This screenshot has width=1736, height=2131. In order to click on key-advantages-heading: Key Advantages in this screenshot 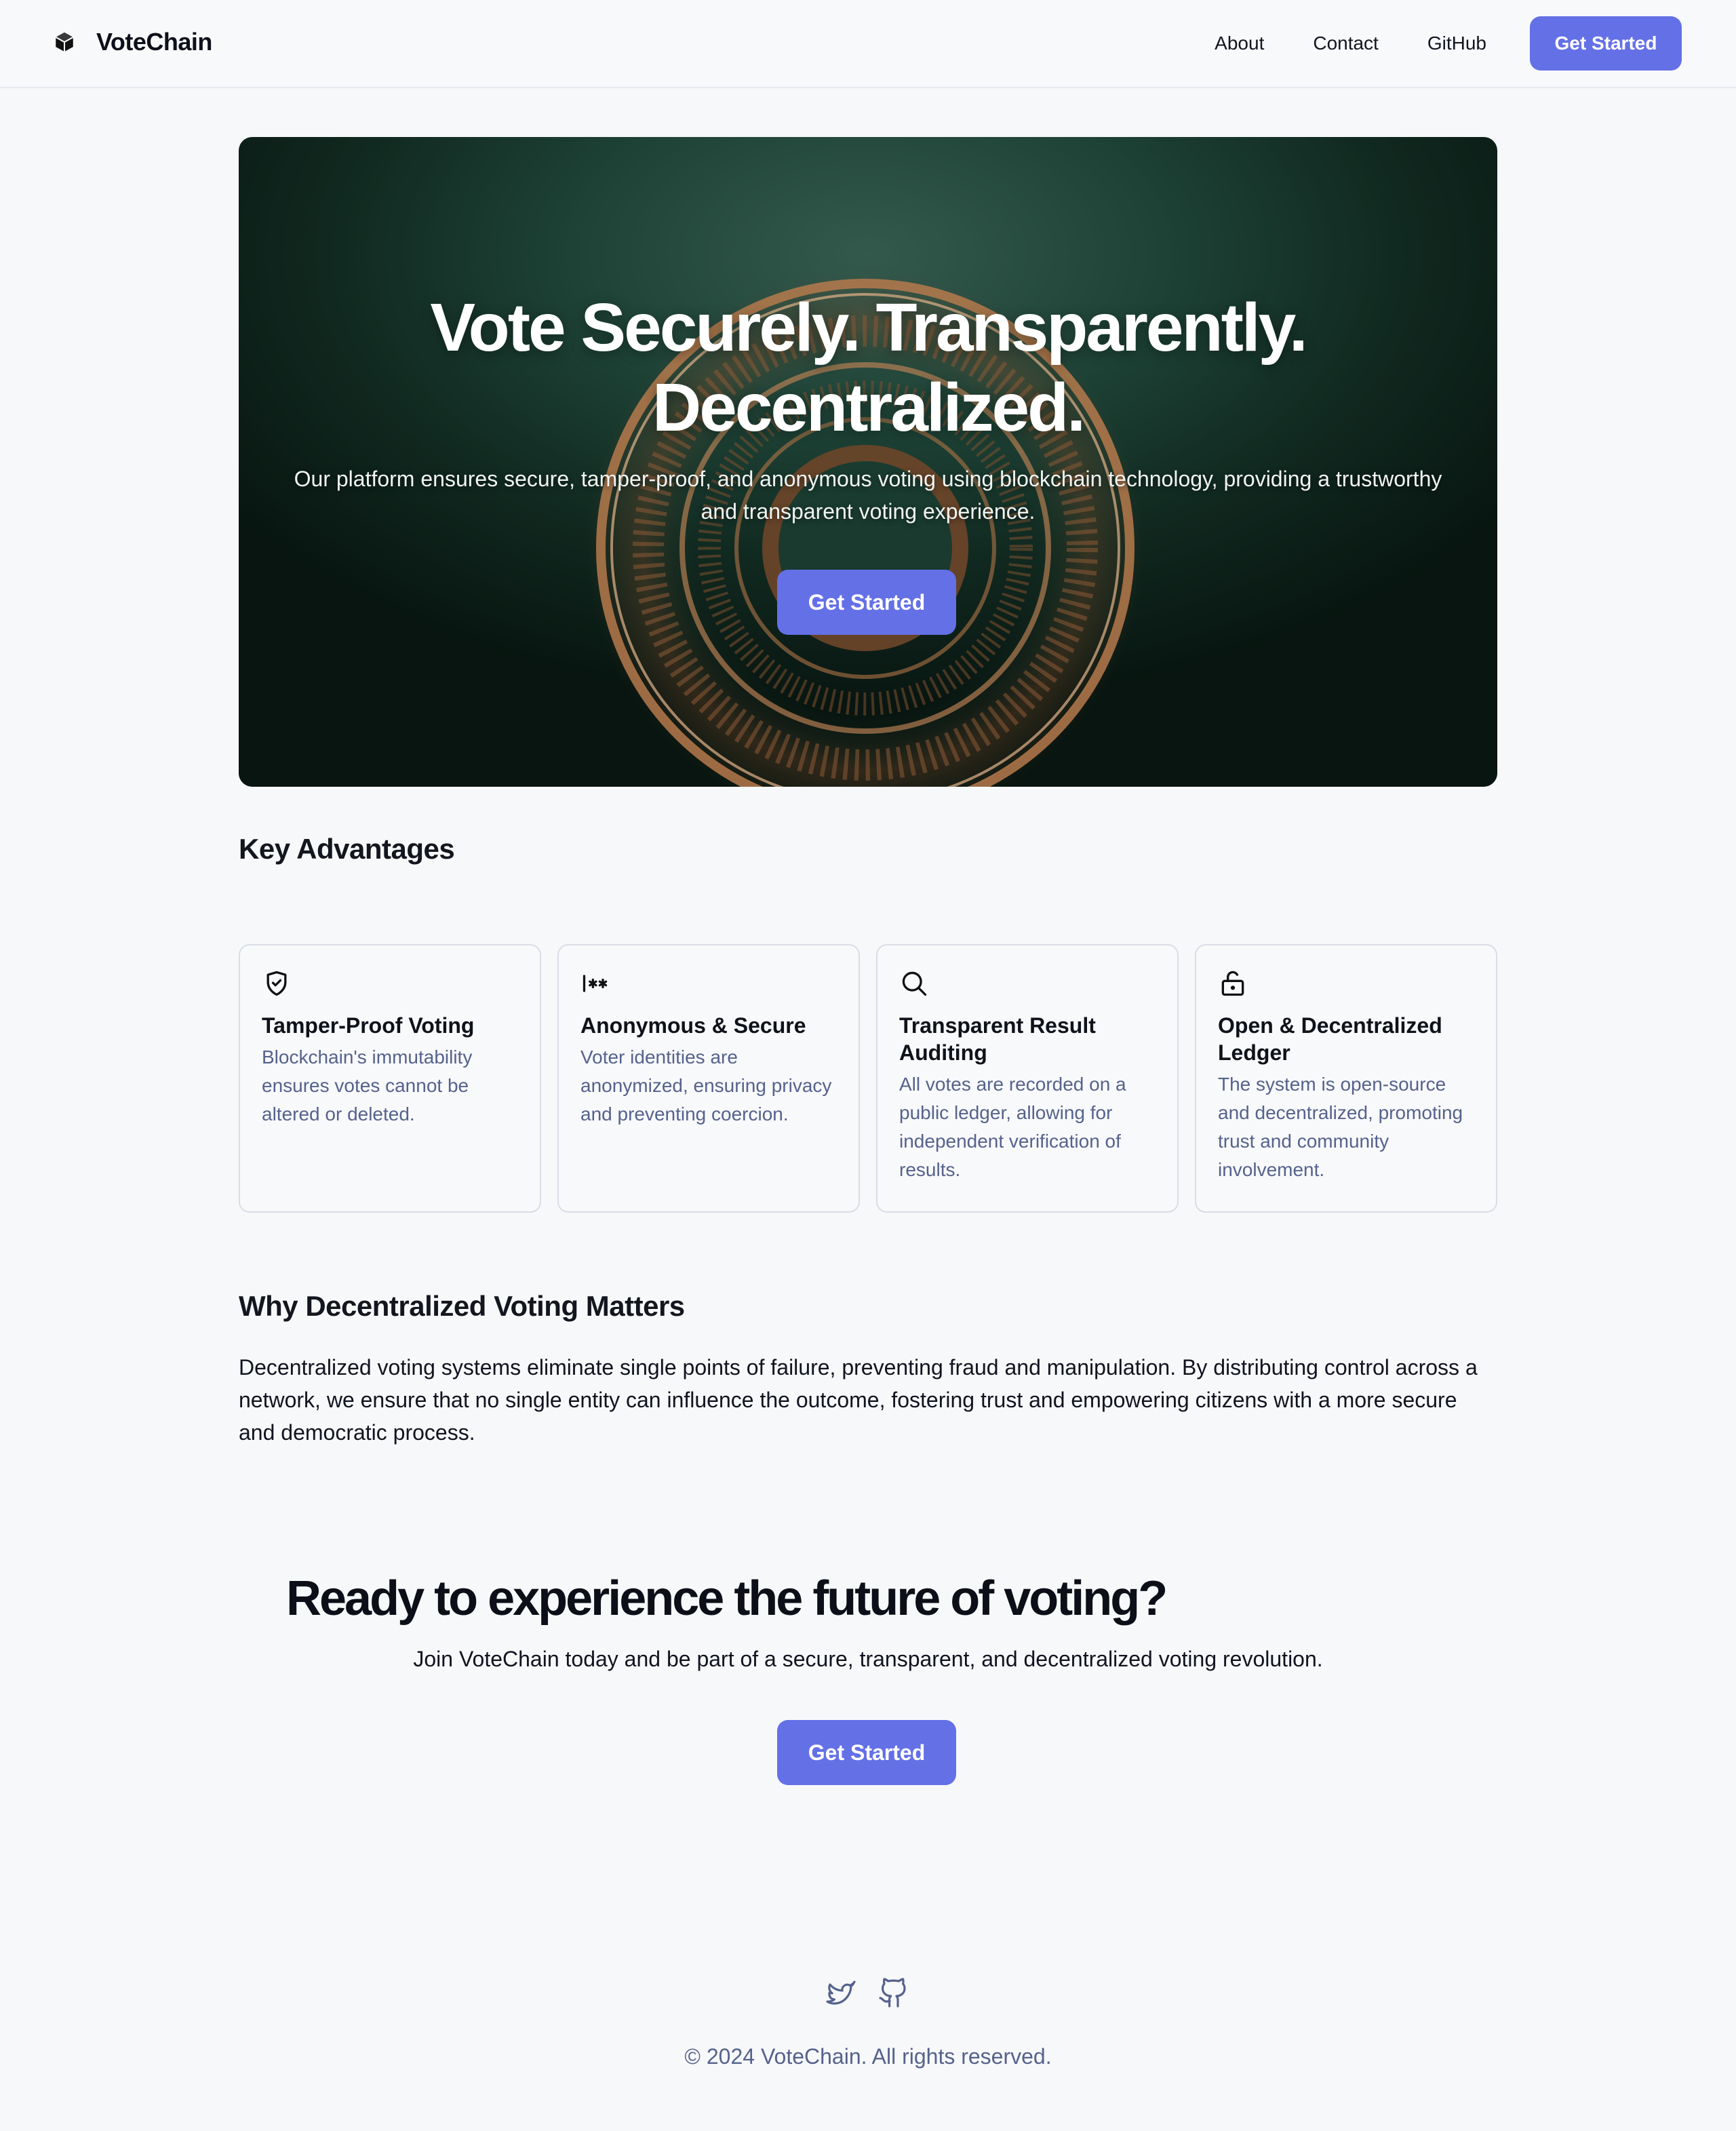, I will do `click(347, 849)`.